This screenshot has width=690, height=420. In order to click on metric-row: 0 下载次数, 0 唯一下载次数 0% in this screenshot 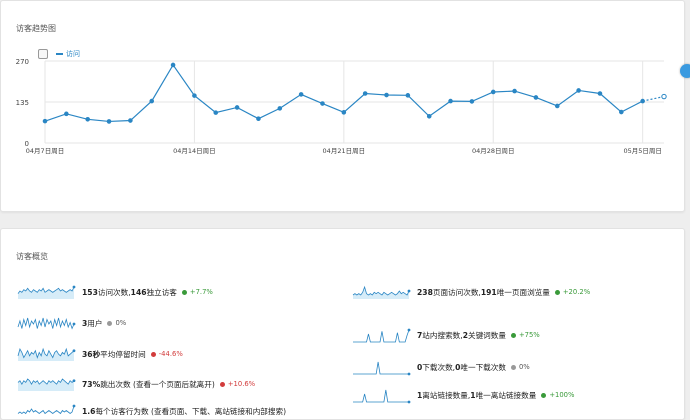, I will do `click(440, 367)`.